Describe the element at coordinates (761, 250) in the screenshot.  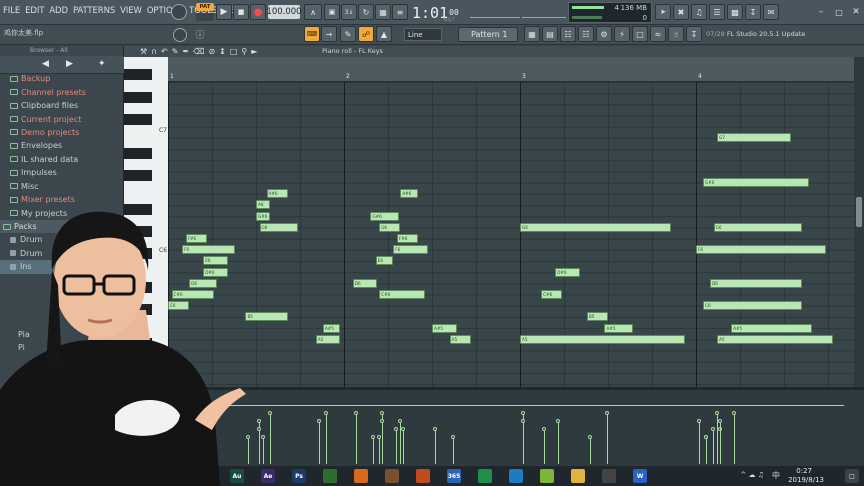
I see `note: F6` at that location.